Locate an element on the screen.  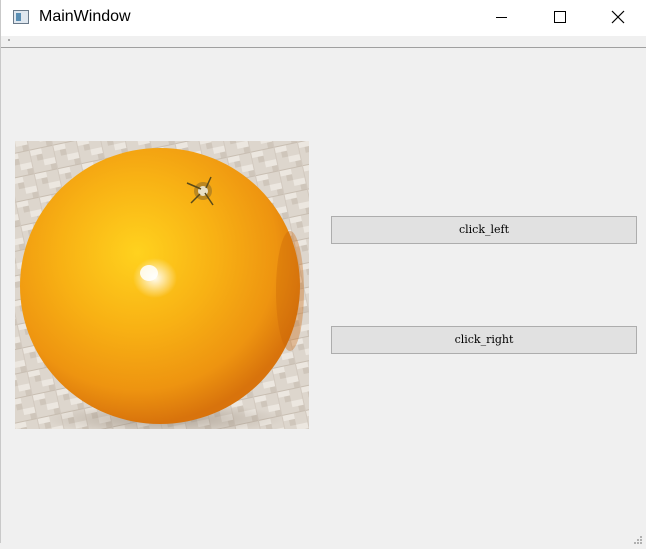
minimize-icon is located at coordinates (501, 17).